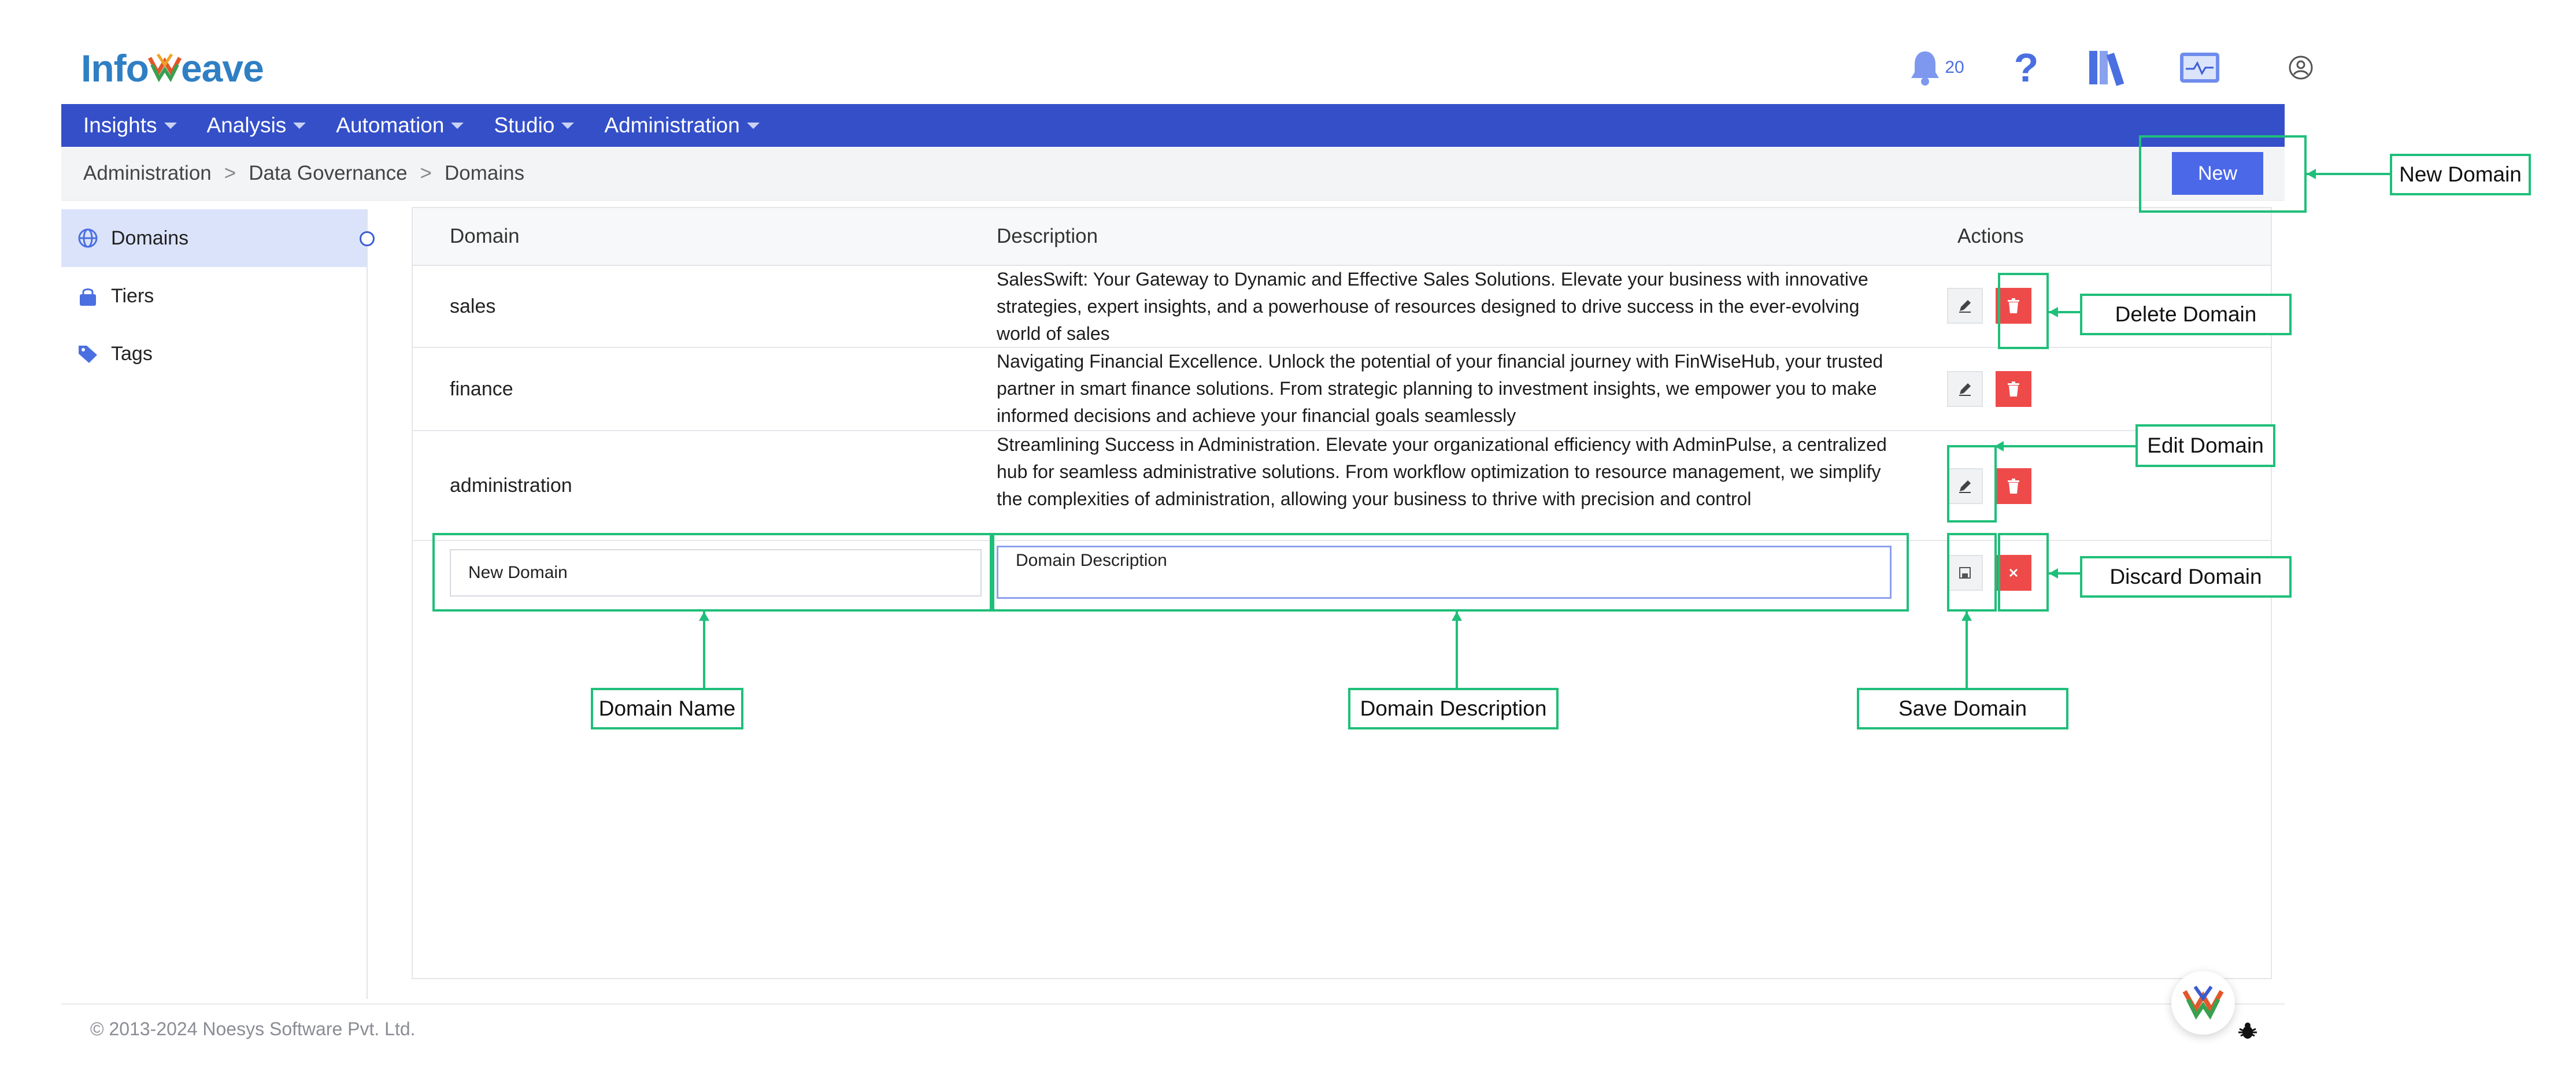 The height and width of the screenshot is (1089, 2576). Describe the element at coordinates (2024, 311) in the screenshot. I see `annotation-frame-delete` at that location.